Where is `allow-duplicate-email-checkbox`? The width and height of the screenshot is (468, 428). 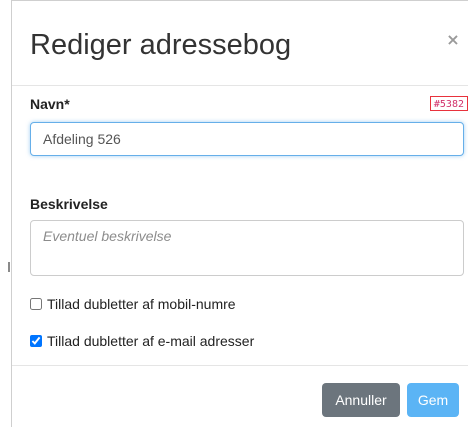
allow-duplicate-email-checkbox is located at coordinates (36, 341).